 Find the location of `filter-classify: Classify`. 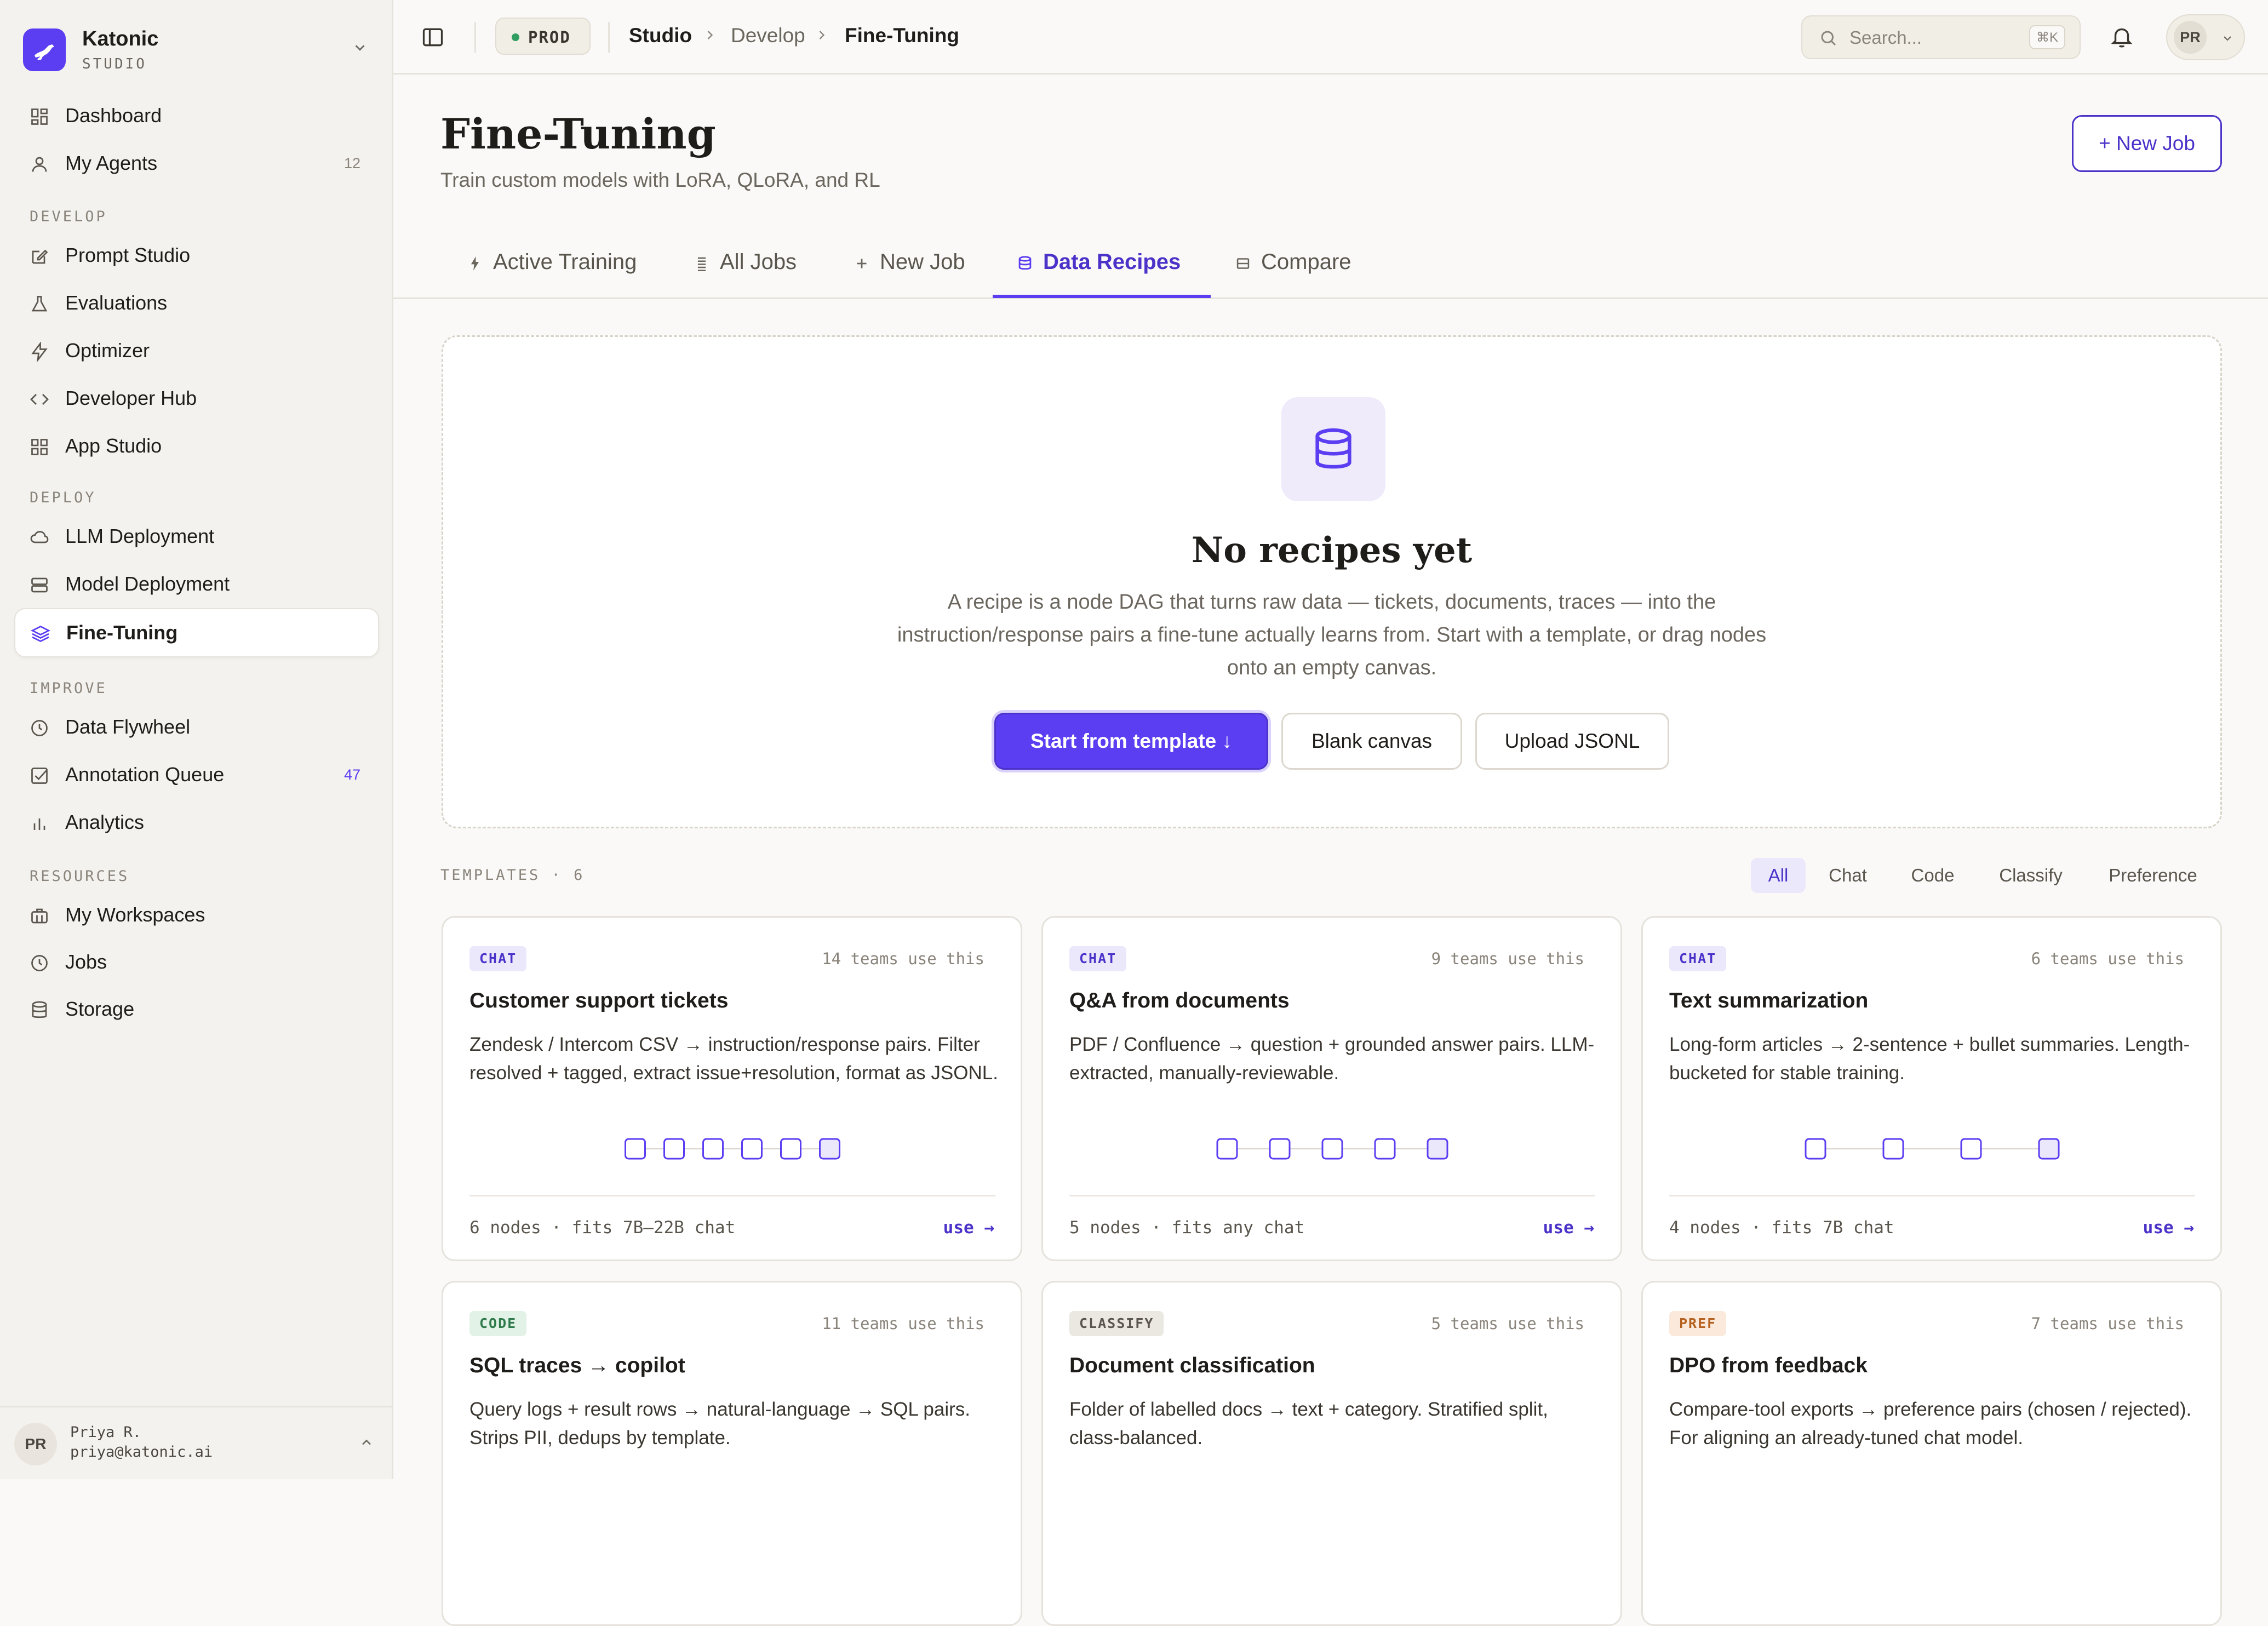

filter-classify: Classify is located at coordinates (2030, 875).